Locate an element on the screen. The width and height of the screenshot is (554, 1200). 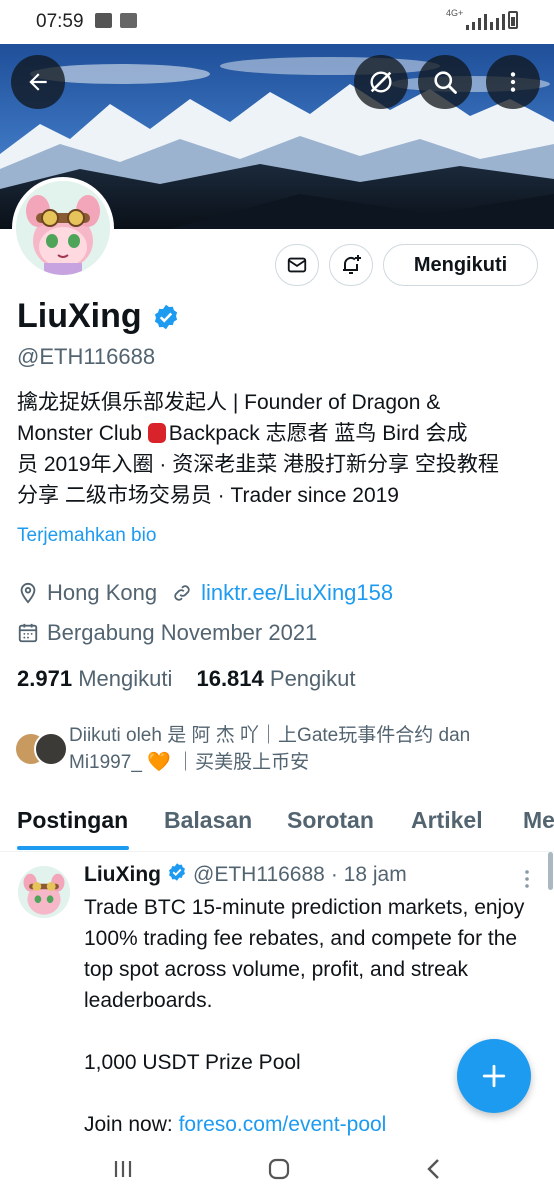
grok-icon is located at coordinates (381, 82).